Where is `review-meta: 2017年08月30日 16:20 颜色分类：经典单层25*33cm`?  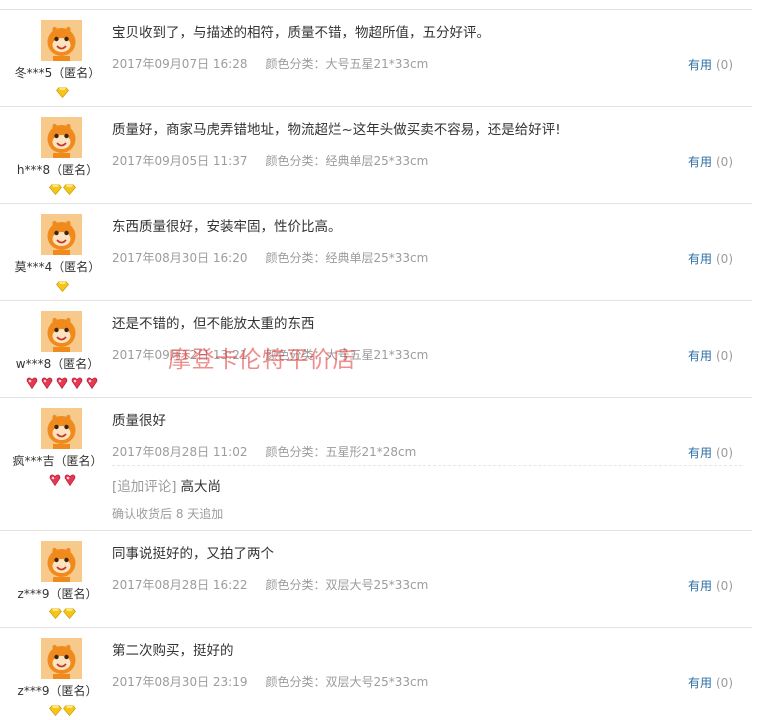 review-meta: 2017年08月30日 16:20 颜色分类：经典单层25*33cm is located at coordinates (270, 257).